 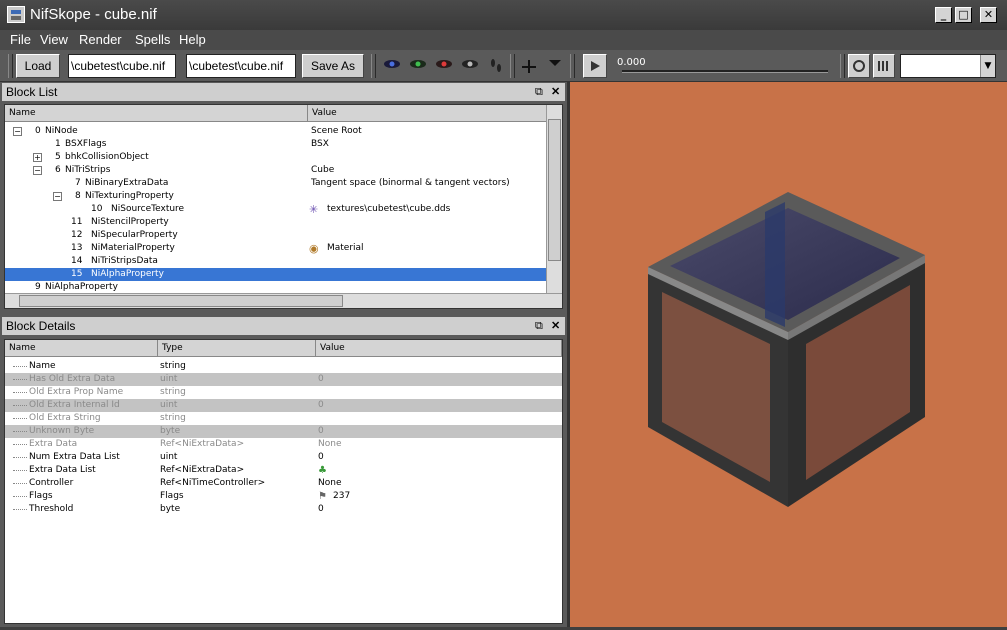 What do you see at coordinates (470, 66) in the screenshot?
I see `eye-grey-icon` at bounding box center [470, 66].